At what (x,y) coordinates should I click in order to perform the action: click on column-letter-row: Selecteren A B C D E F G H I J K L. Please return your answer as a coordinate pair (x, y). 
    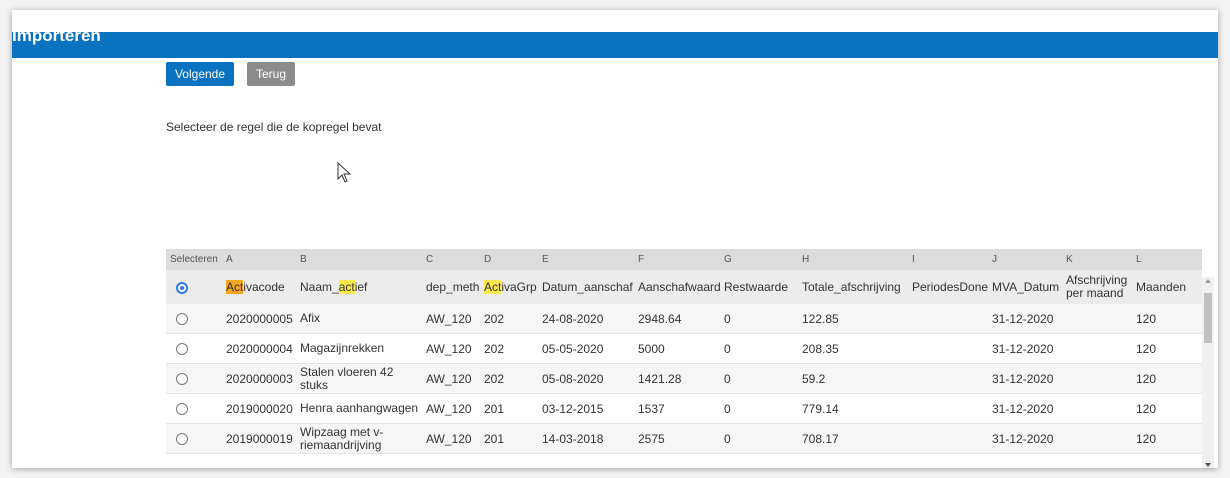
    Looking at the image, I should click on (684, 259).